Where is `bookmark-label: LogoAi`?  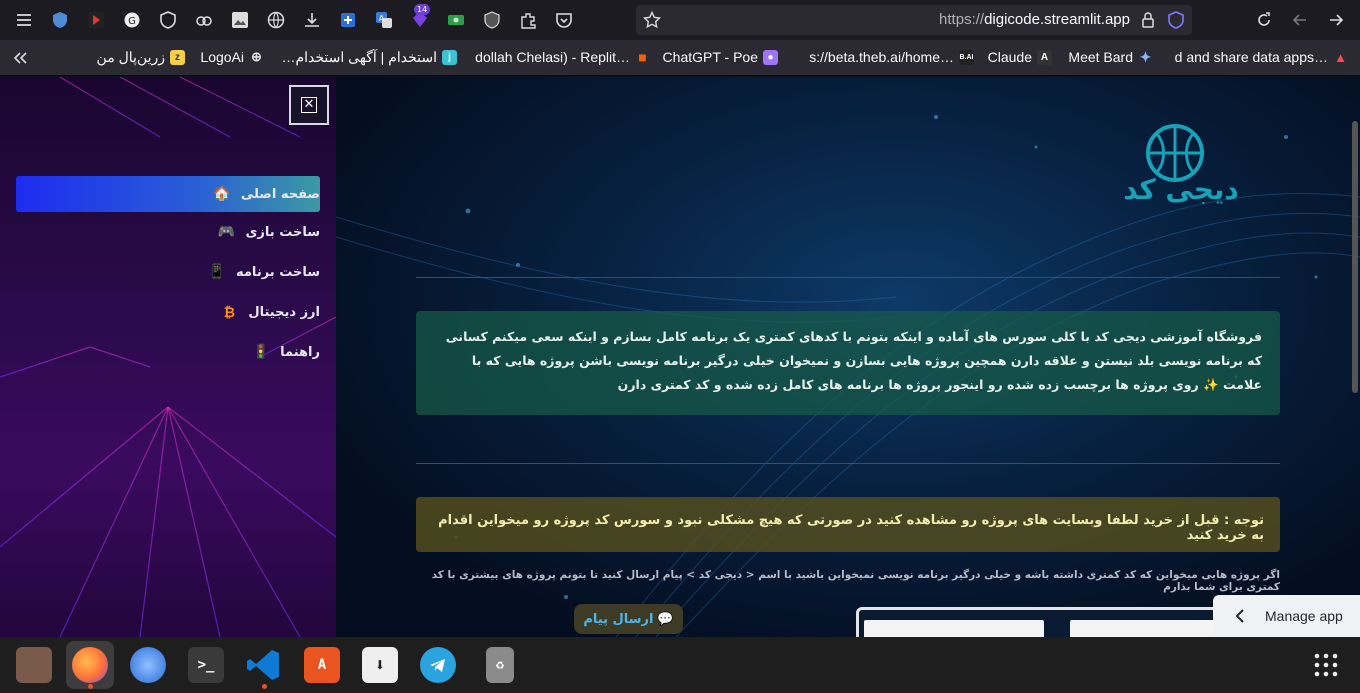
bookmark-label: LogoAi is located at coordinates (222, 57).